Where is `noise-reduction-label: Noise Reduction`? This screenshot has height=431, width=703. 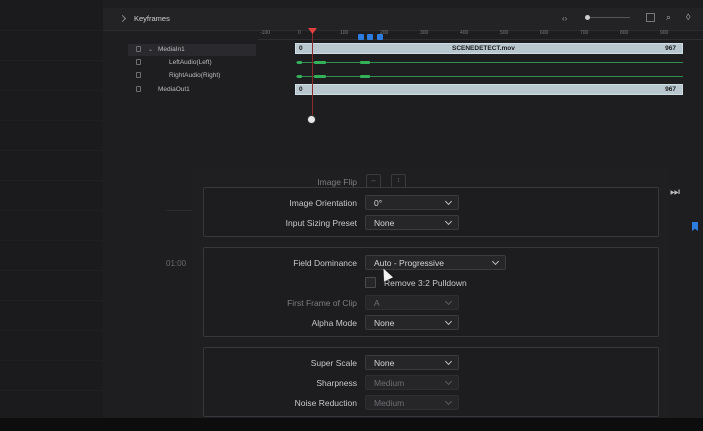
noise-reduction-label: Noise Reduction is located at coordinates (325, 403).